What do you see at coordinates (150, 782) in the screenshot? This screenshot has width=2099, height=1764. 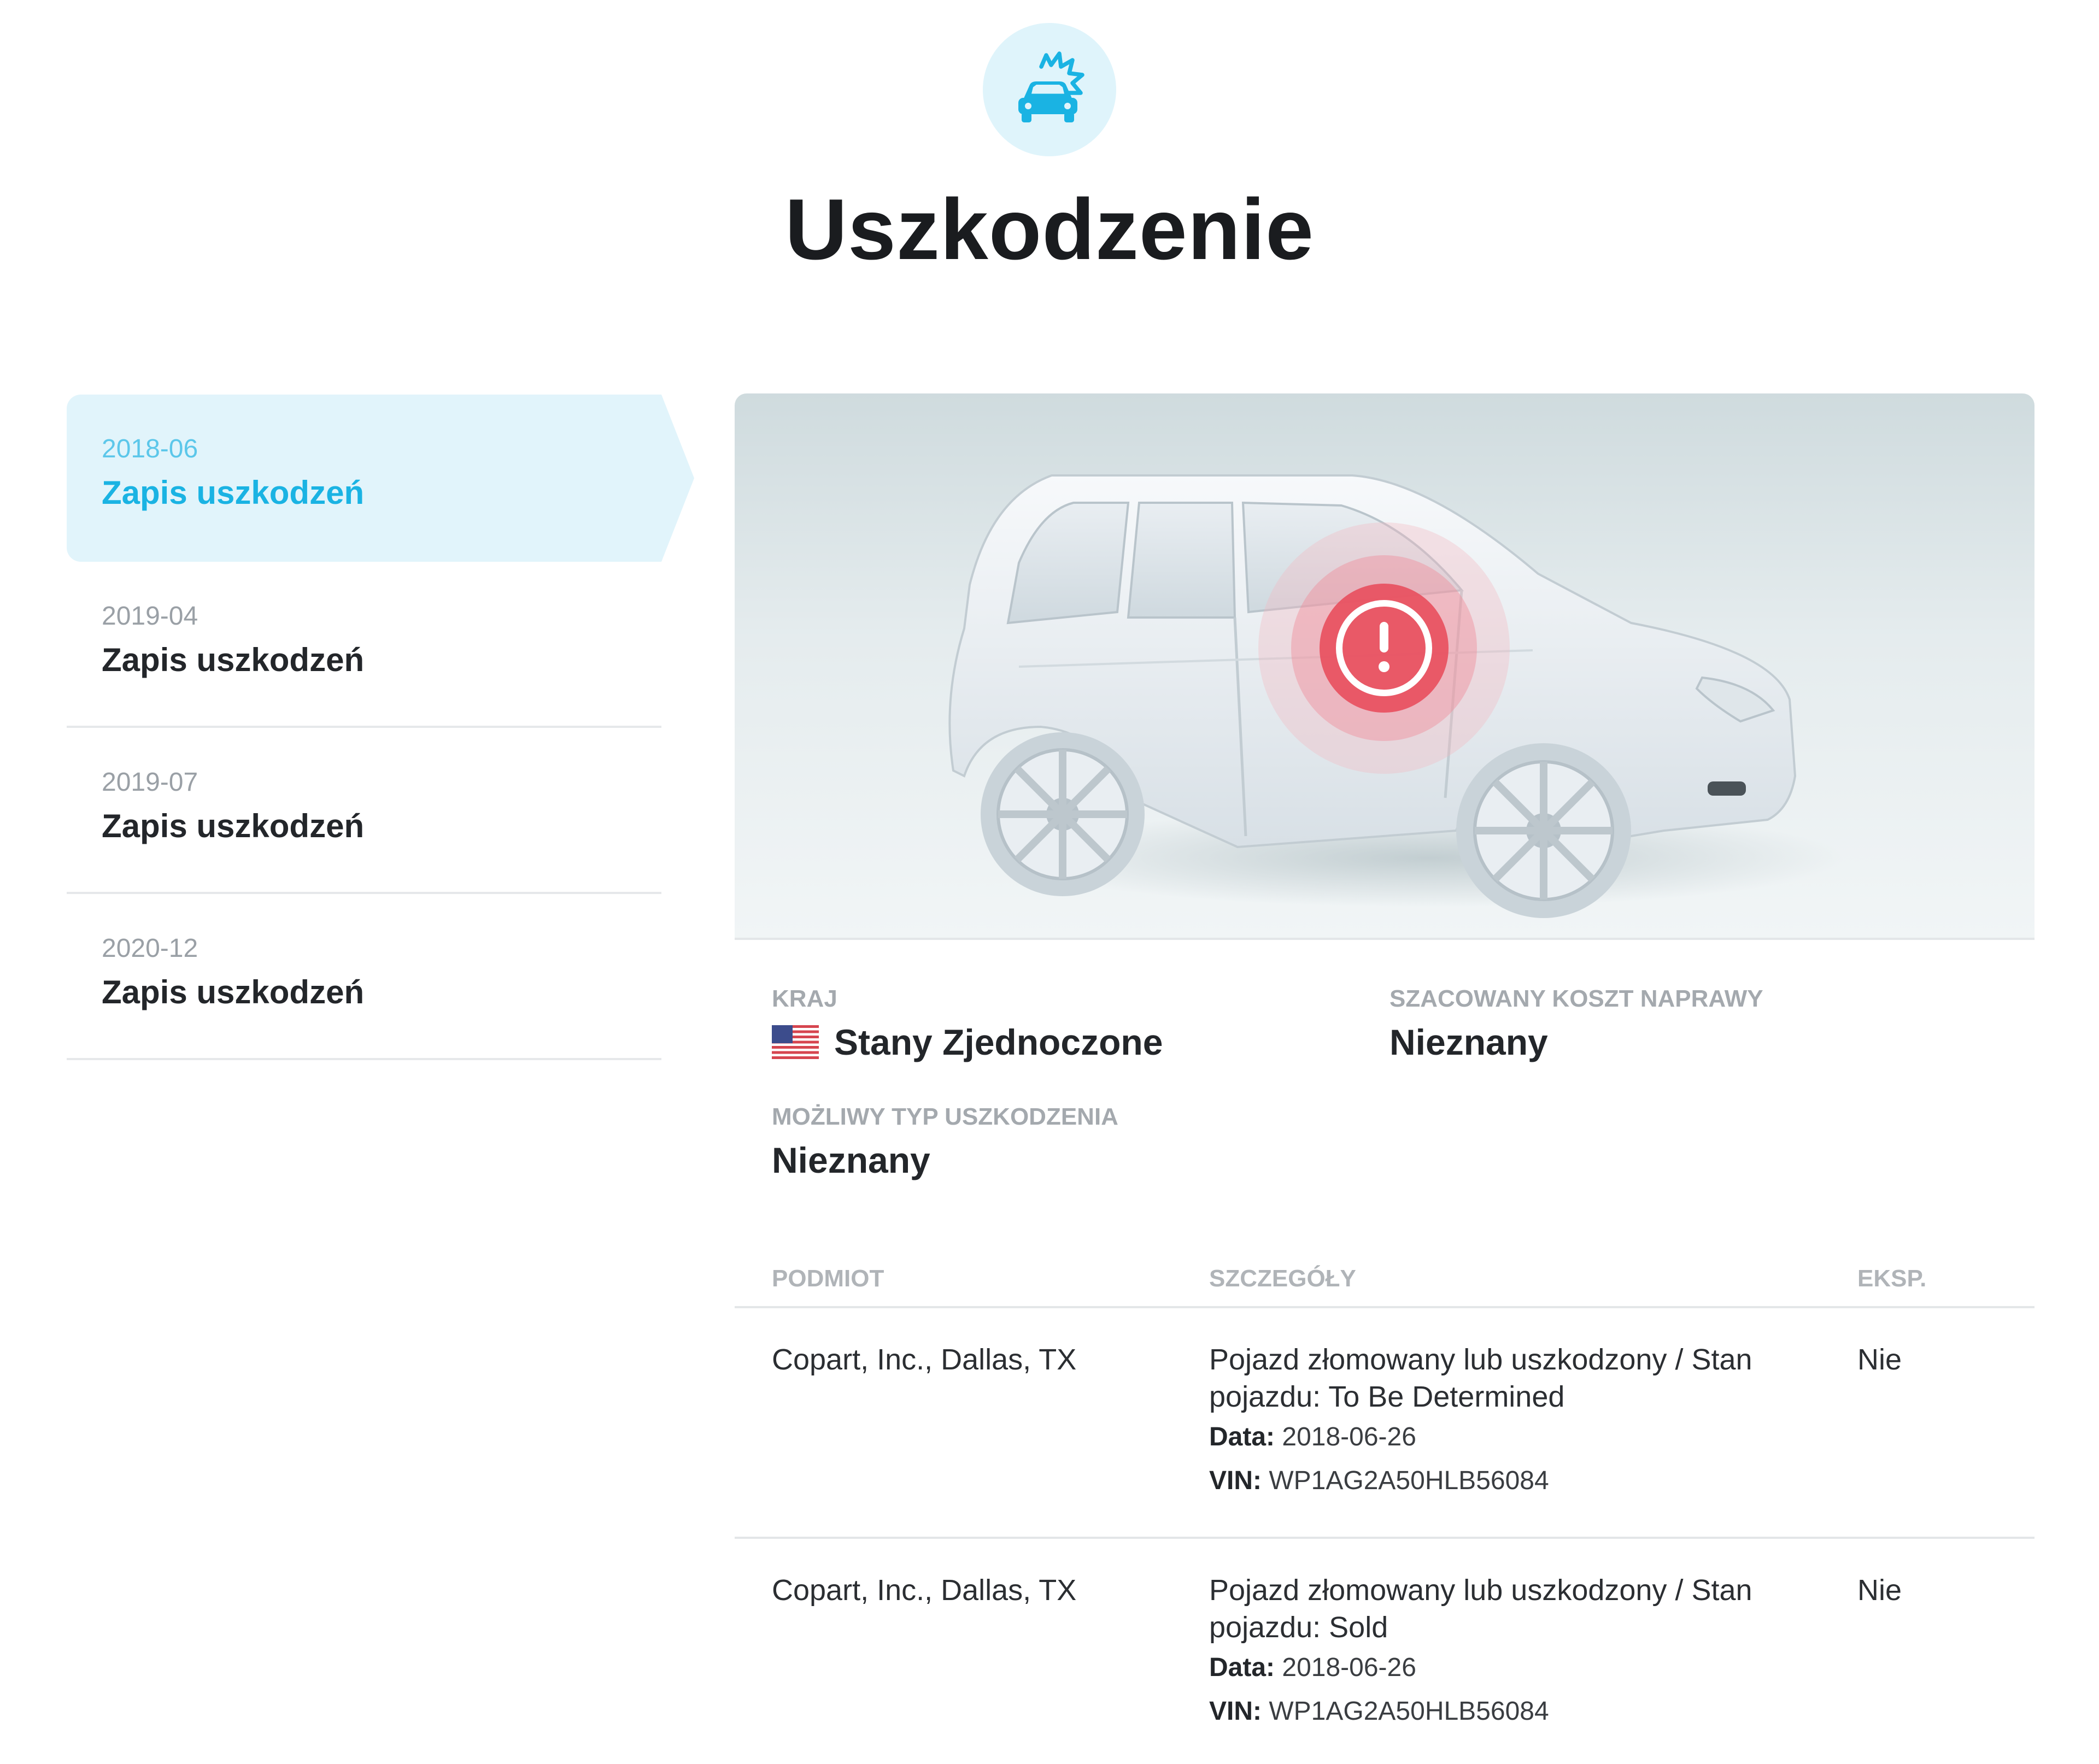 I see `timeline-date: 2019-07` at bounding box center [150, 782].